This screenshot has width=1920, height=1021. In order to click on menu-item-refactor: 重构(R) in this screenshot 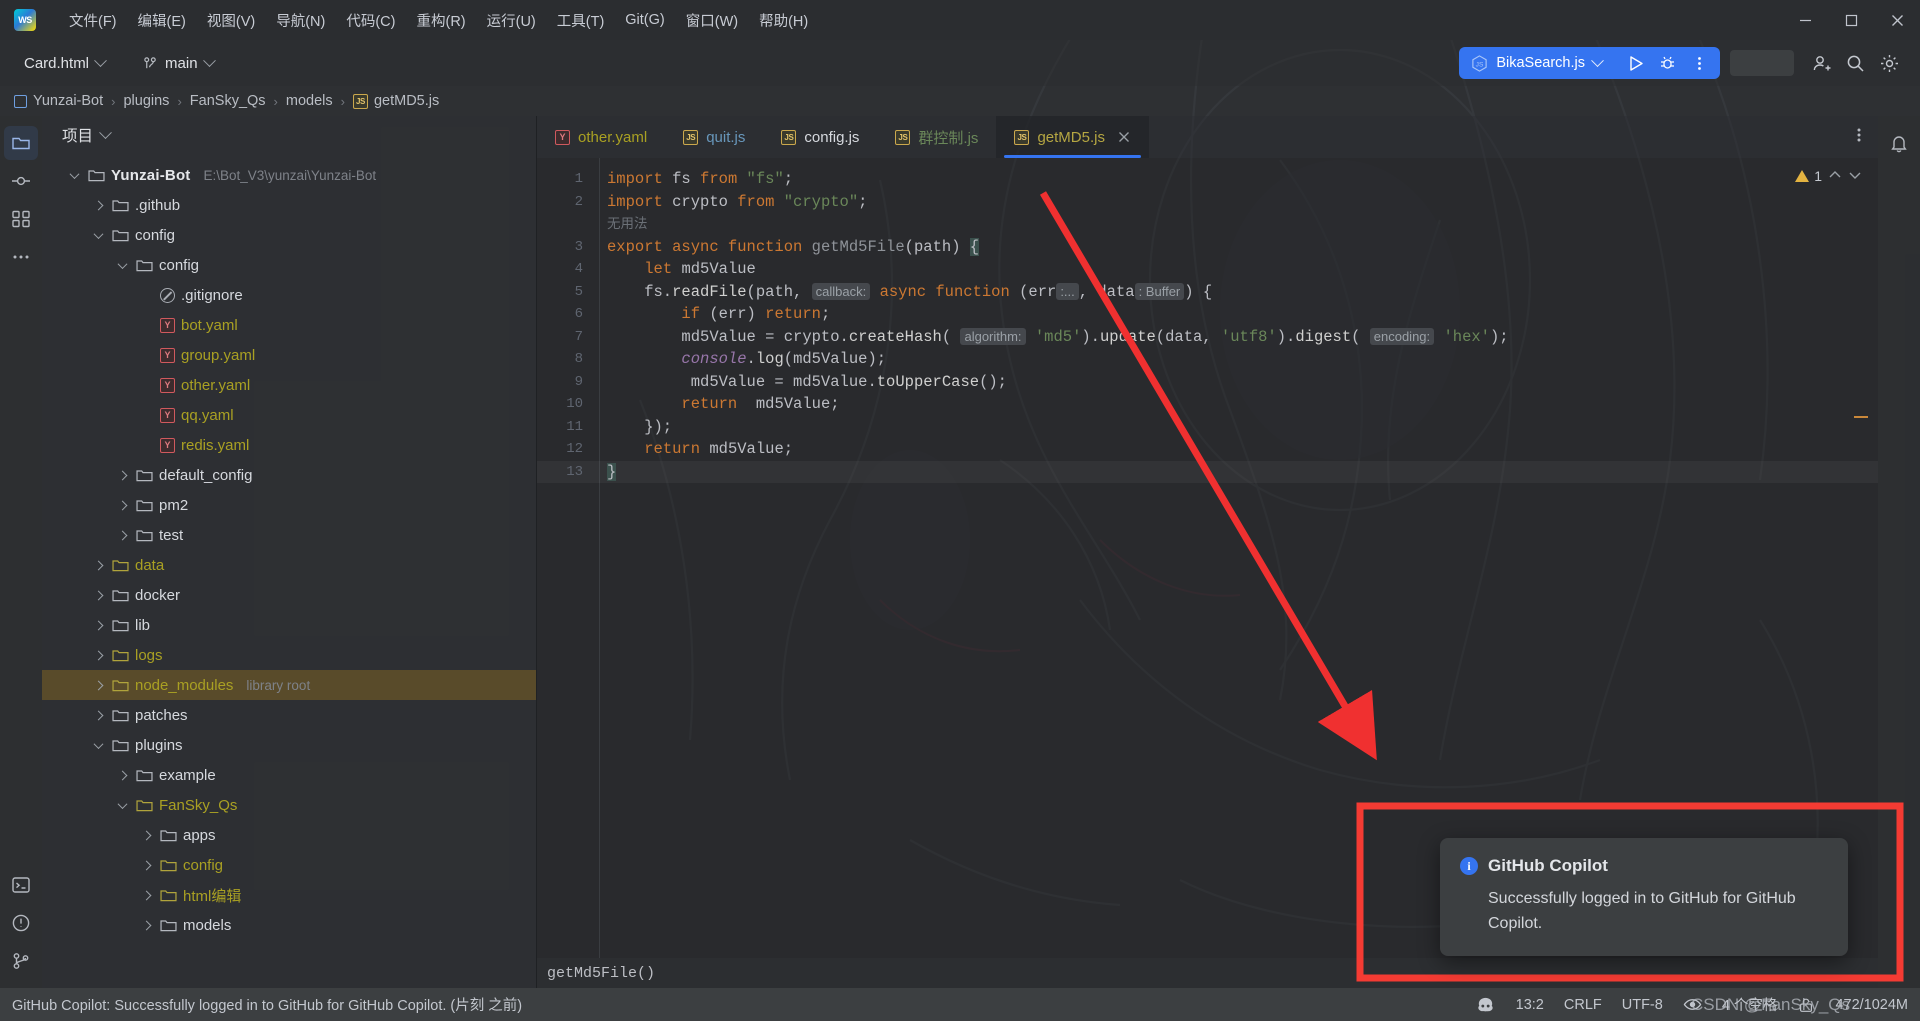, I will do `click(440, 20)`.